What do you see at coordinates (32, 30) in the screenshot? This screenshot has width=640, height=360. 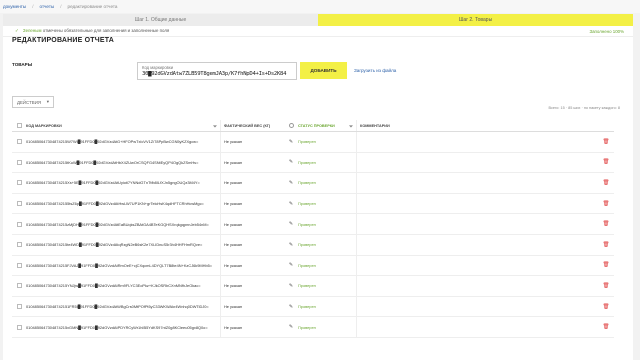 I see `hint-green-word: Зеленым` at bounding box center [32, 30].